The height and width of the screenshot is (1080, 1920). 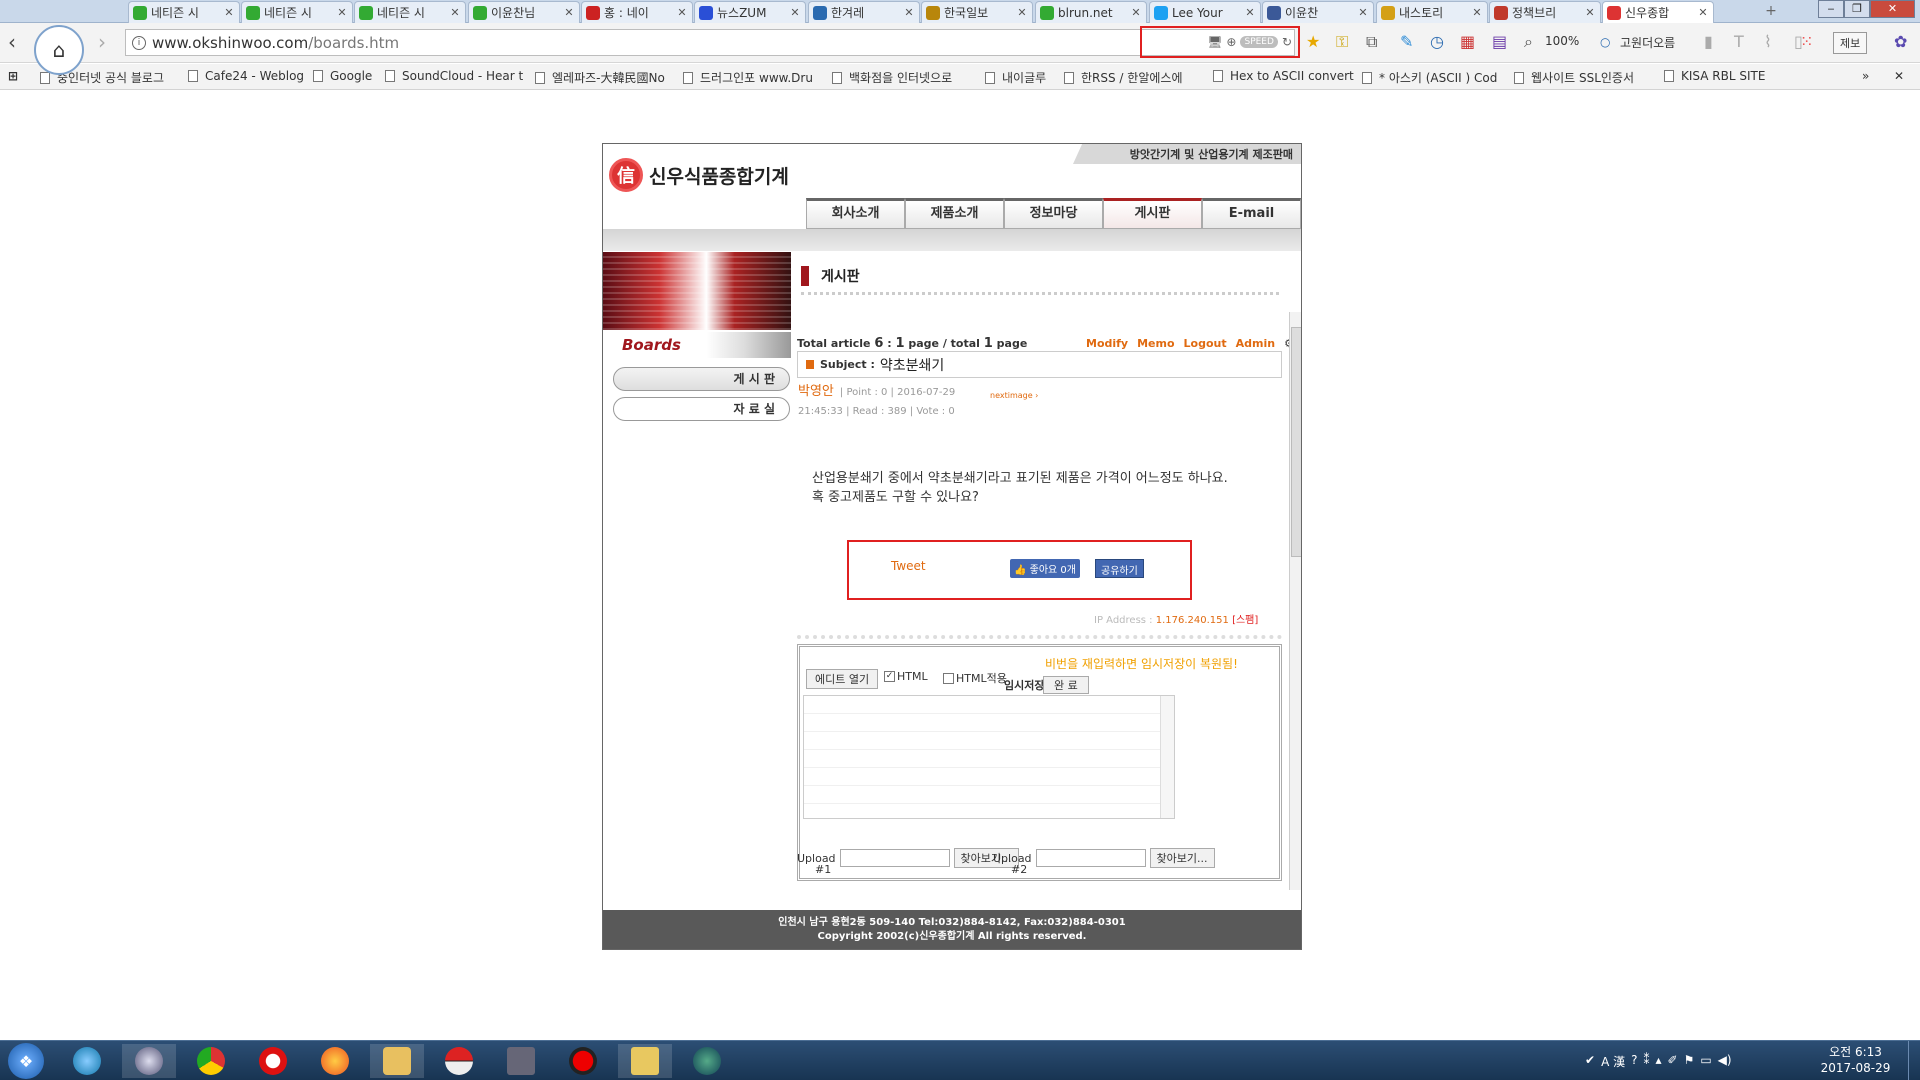 What do you see at coordinates (1313, 42) in the screenshot?
I see `star-icon: ★` at bounding box center [1313, 42].